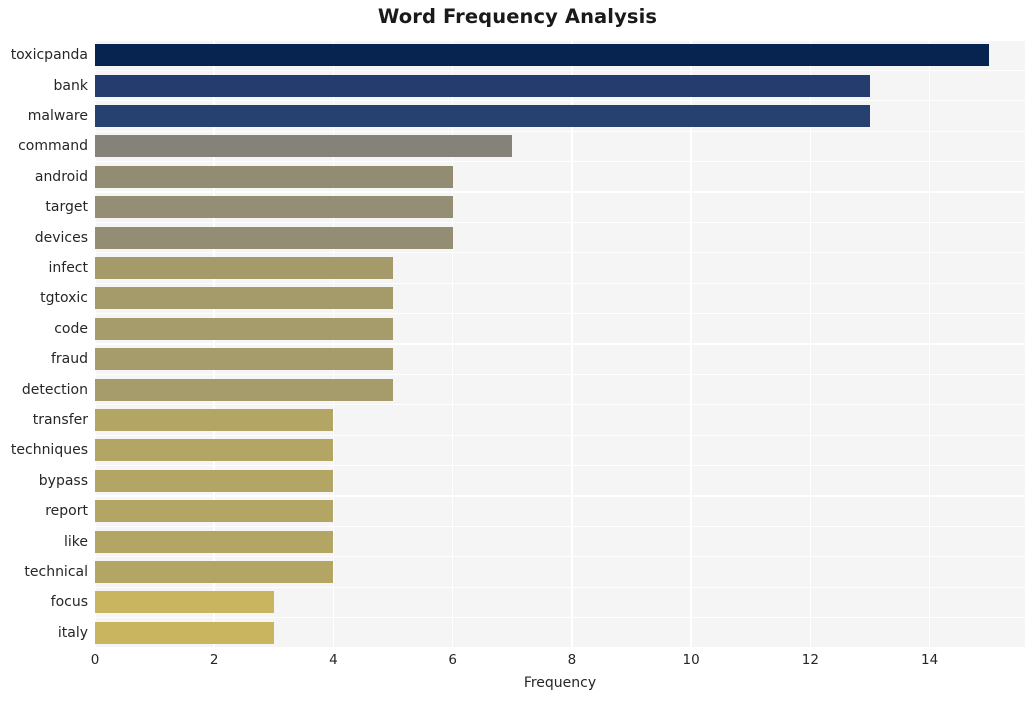 This screenshot has width=1035, height=701. What do you see at coordinates (75, 541) in the screenshot?
I see `y-axis-tick-label: like` at bounding box center [75, 541].